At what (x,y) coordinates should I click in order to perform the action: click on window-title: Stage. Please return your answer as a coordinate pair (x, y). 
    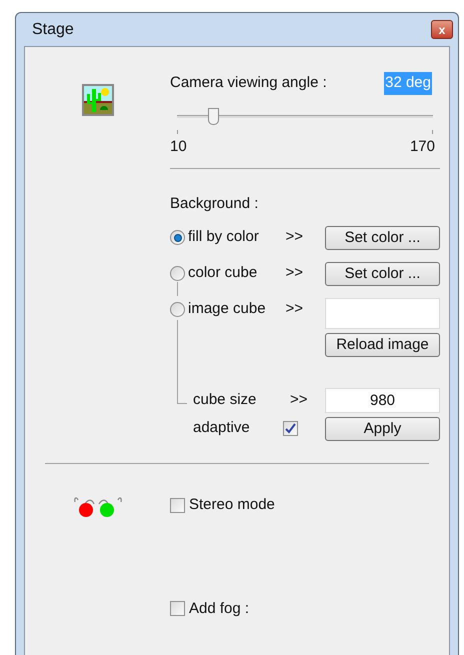
    Looking at the image, I should click on (53, 30).